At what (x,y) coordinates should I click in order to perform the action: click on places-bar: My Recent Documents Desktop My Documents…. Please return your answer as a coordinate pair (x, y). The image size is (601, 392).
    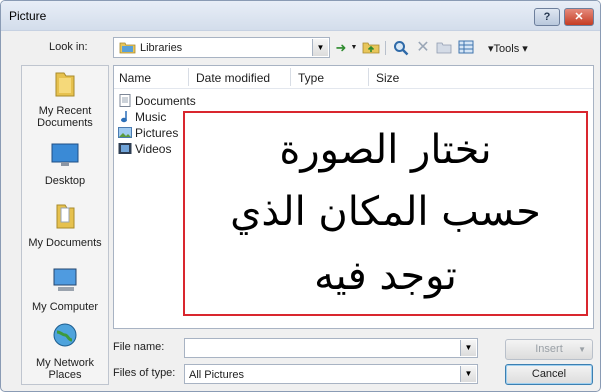
    Looking at the image, I should click on (65, 225).